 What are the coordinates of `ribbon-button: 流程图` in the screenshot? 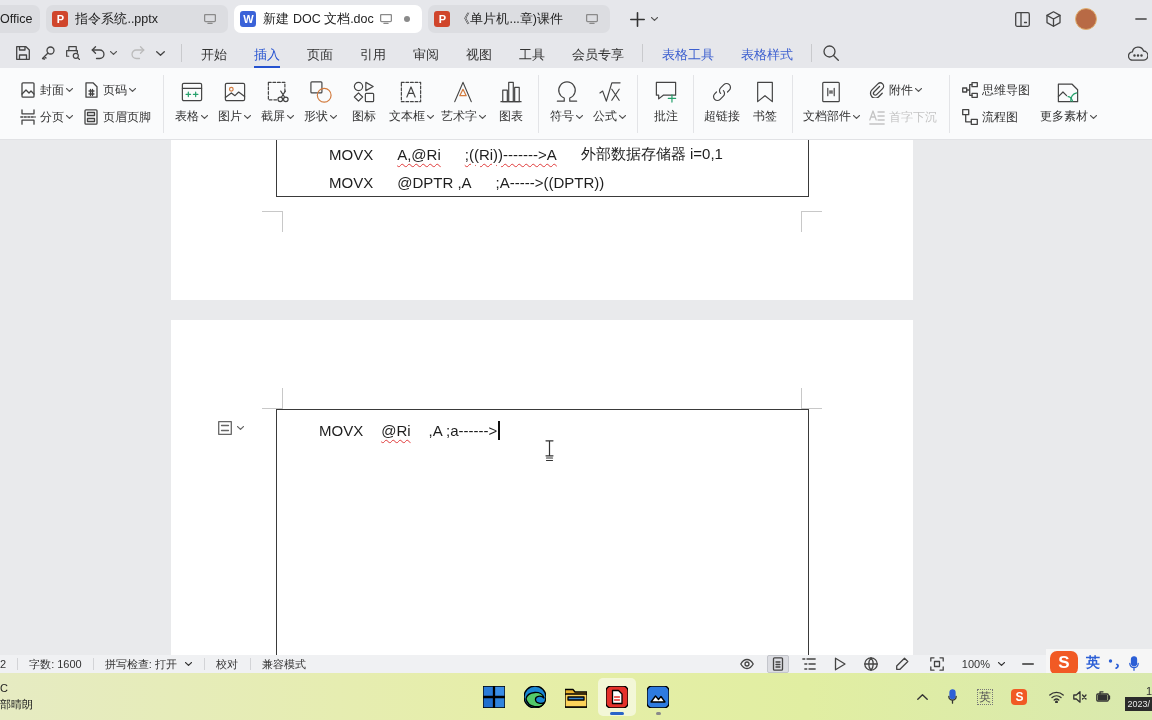 It's located at (996, 117).